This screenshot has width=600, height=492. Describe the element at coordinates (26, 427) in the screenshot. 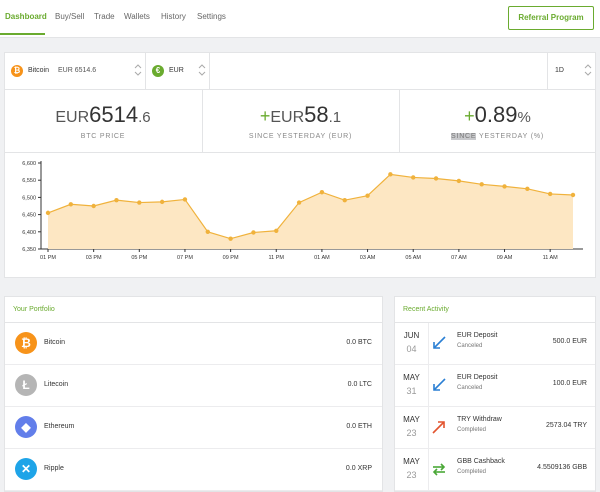

I see `ethereum-icon: ◆` at that location.